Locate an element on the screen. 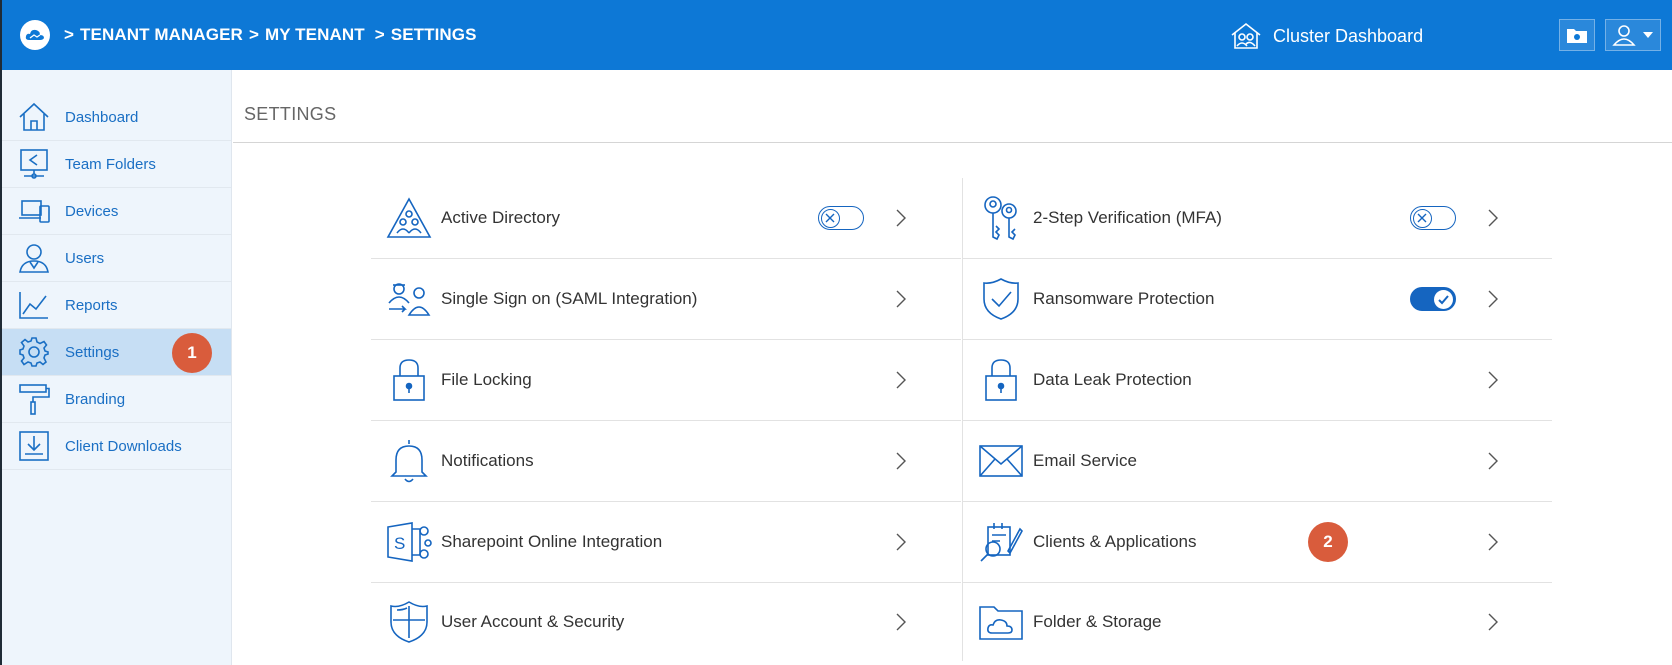 The image size is (1672, 665). settings-item-label: Data Leak Protection is located at coordinates (1112, 379).